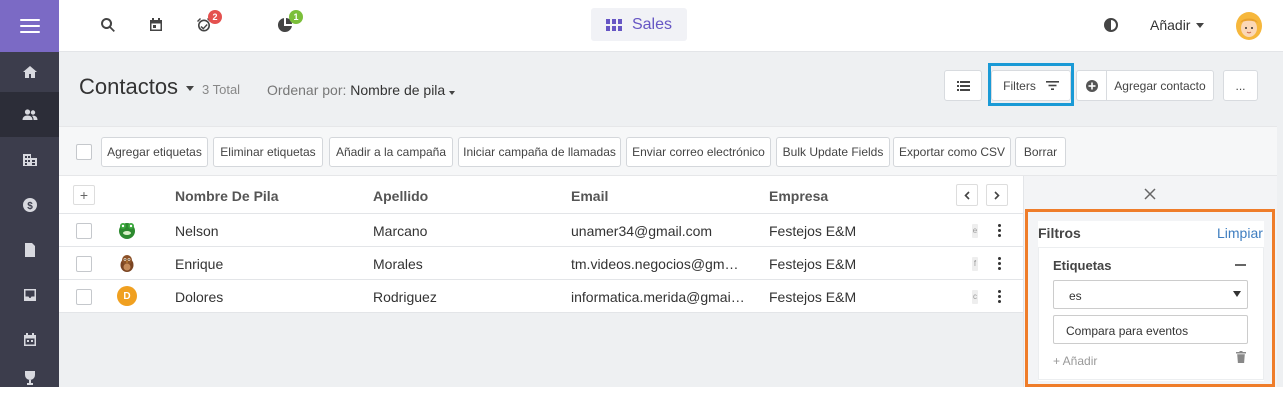  I want to click on contrast-icon, so click(1111, 25).